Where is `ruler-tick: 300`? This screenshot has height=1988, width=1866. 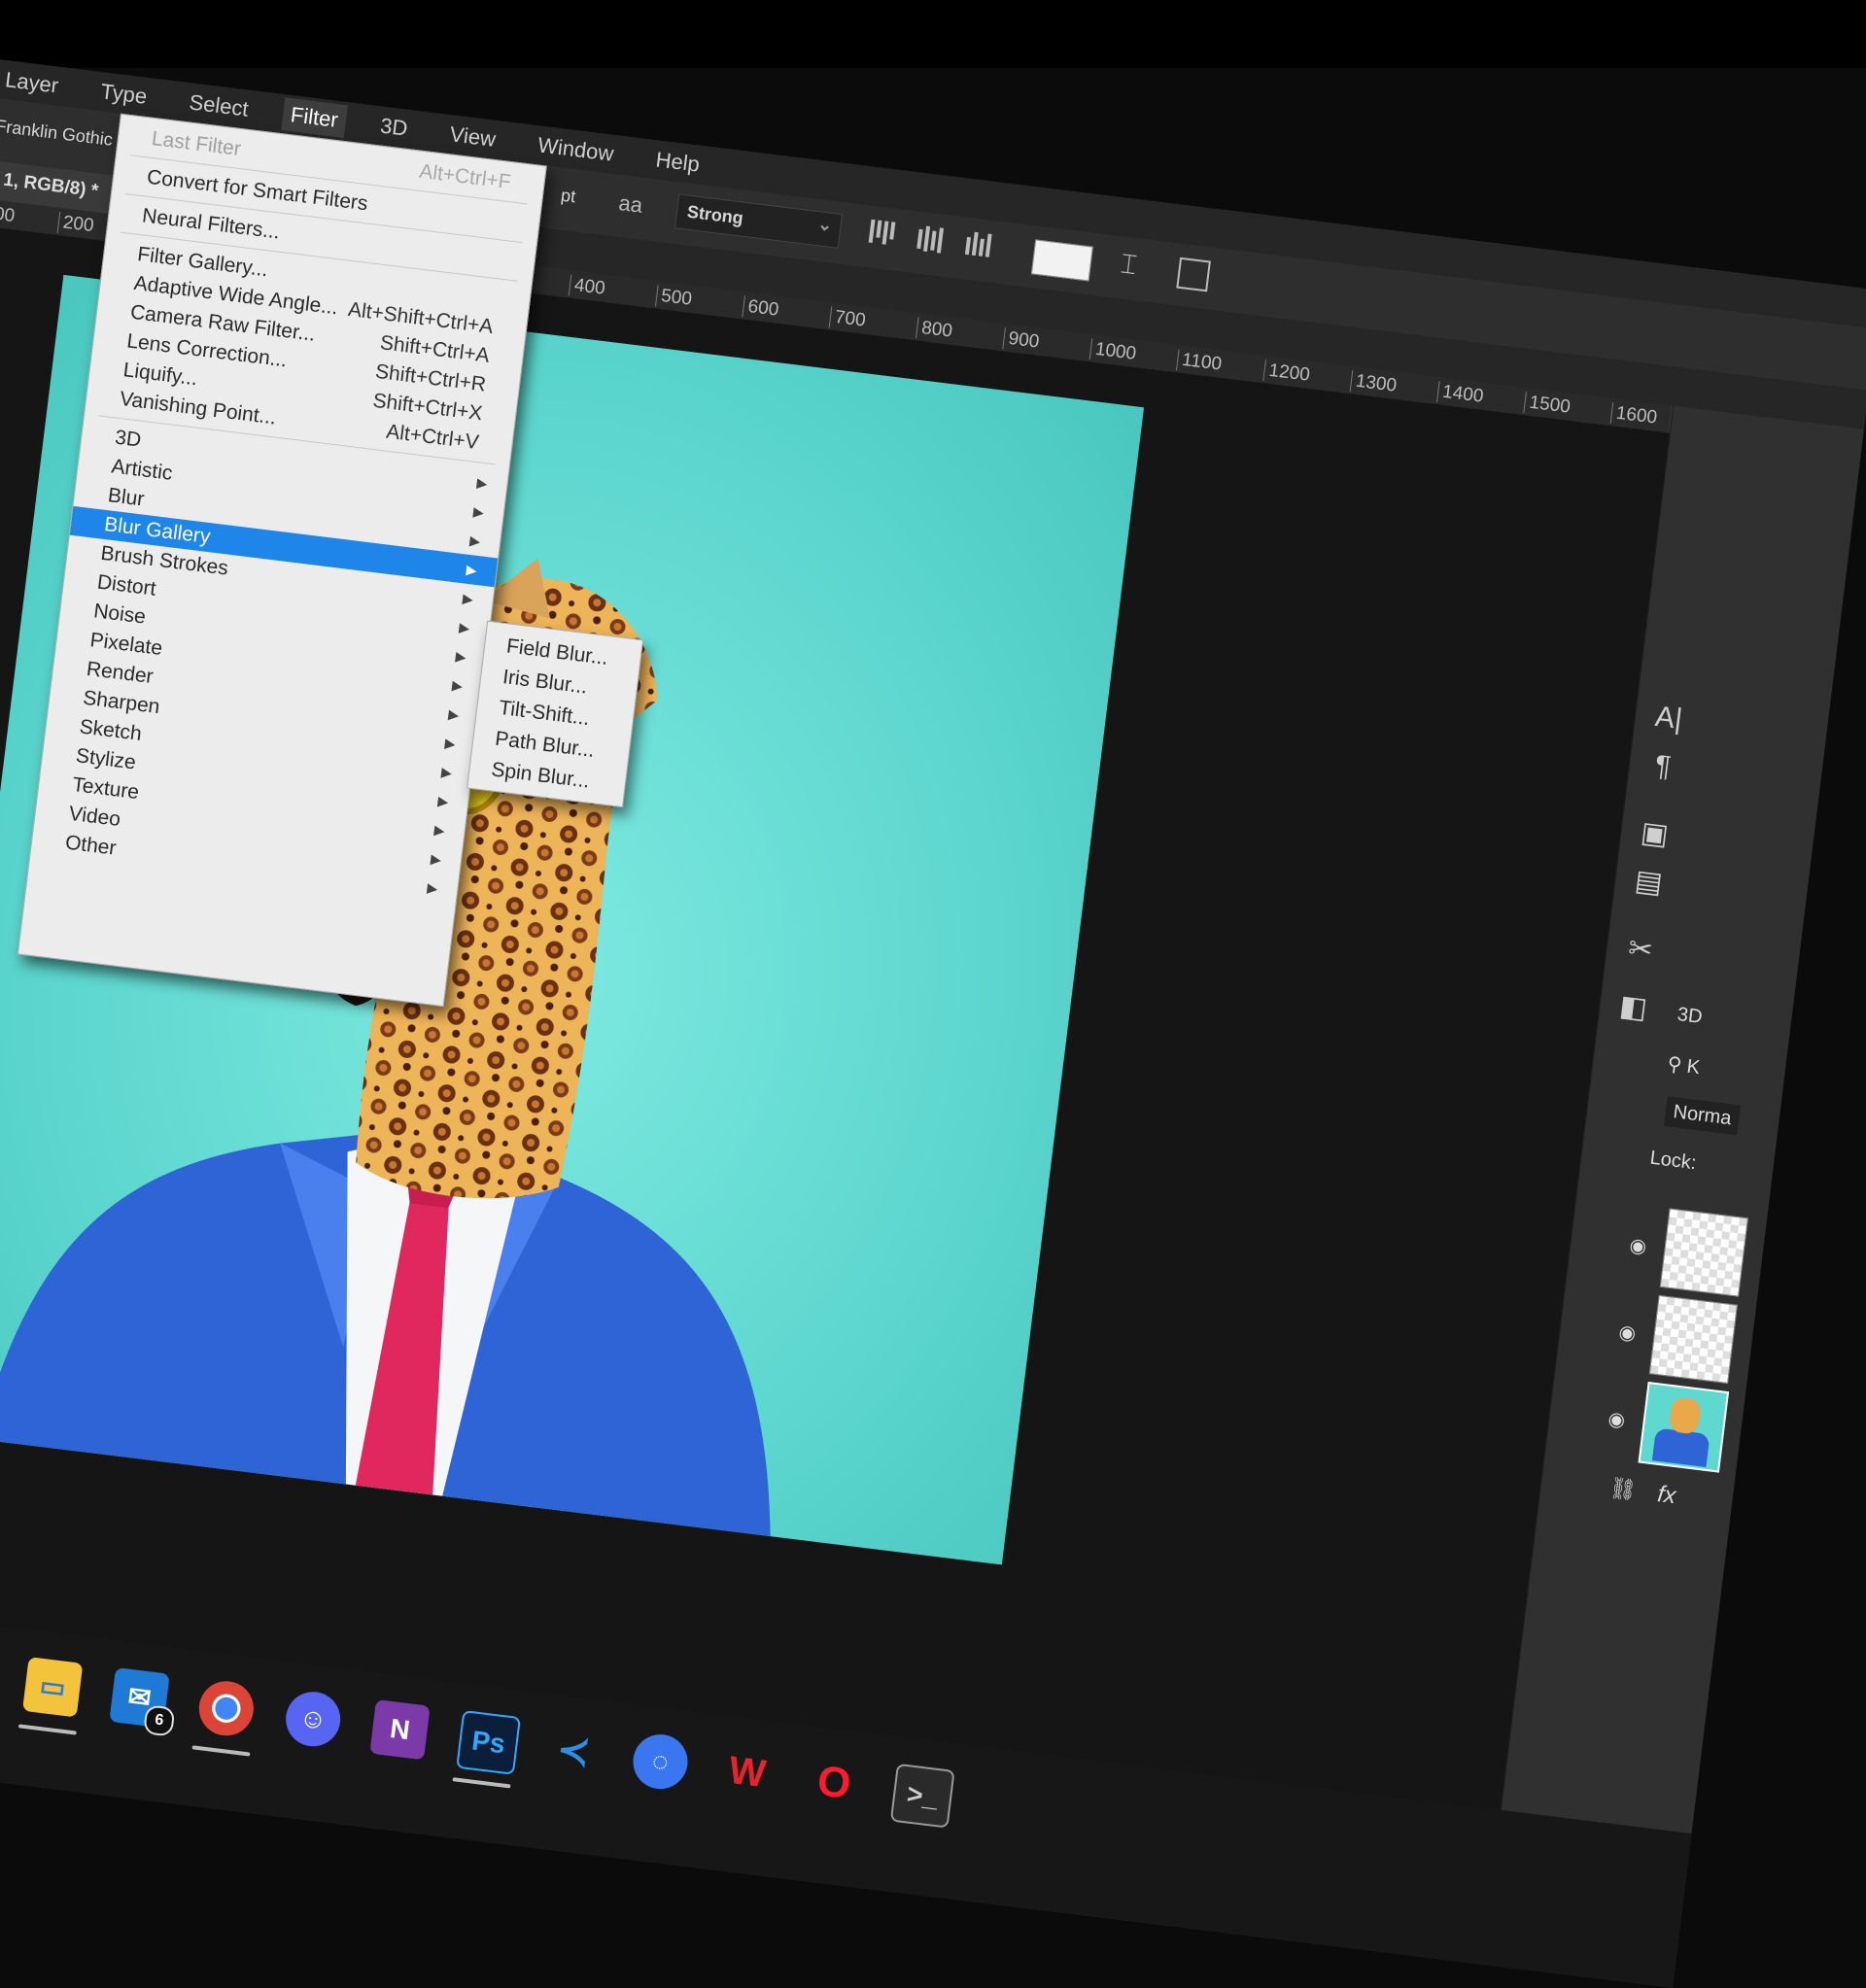
ruler-tick: 300 is located at coordinates (8, 215).